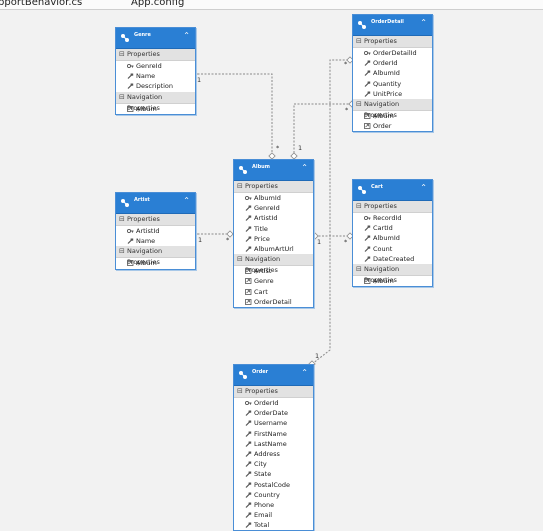 The image size is (543, 531). Describe the element at coordinates (273, 515) in the screenshot. I see `property-row: Email` at that location.